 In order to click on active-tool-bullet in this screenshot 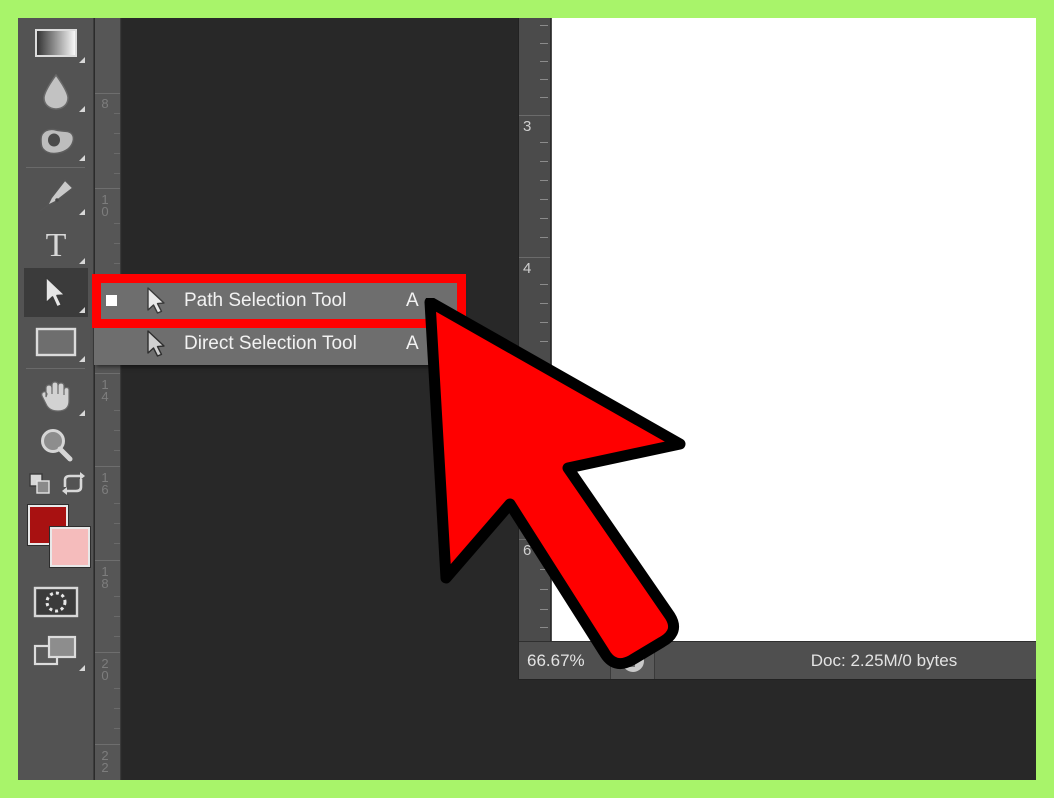, I will do `click(111, 300)`.